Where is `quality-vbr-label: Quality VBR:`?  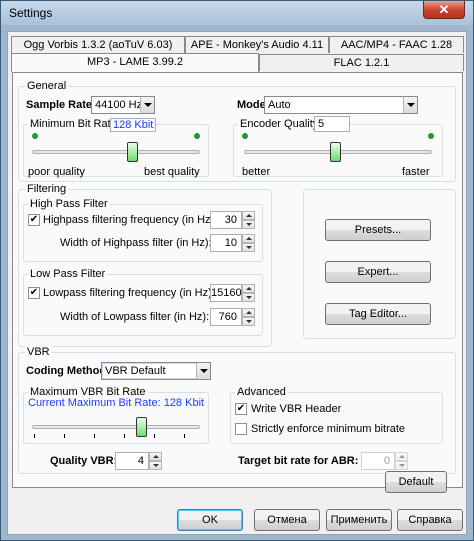 quality-vbr-label: Quality VBR: is located at coordinates (84, 461).